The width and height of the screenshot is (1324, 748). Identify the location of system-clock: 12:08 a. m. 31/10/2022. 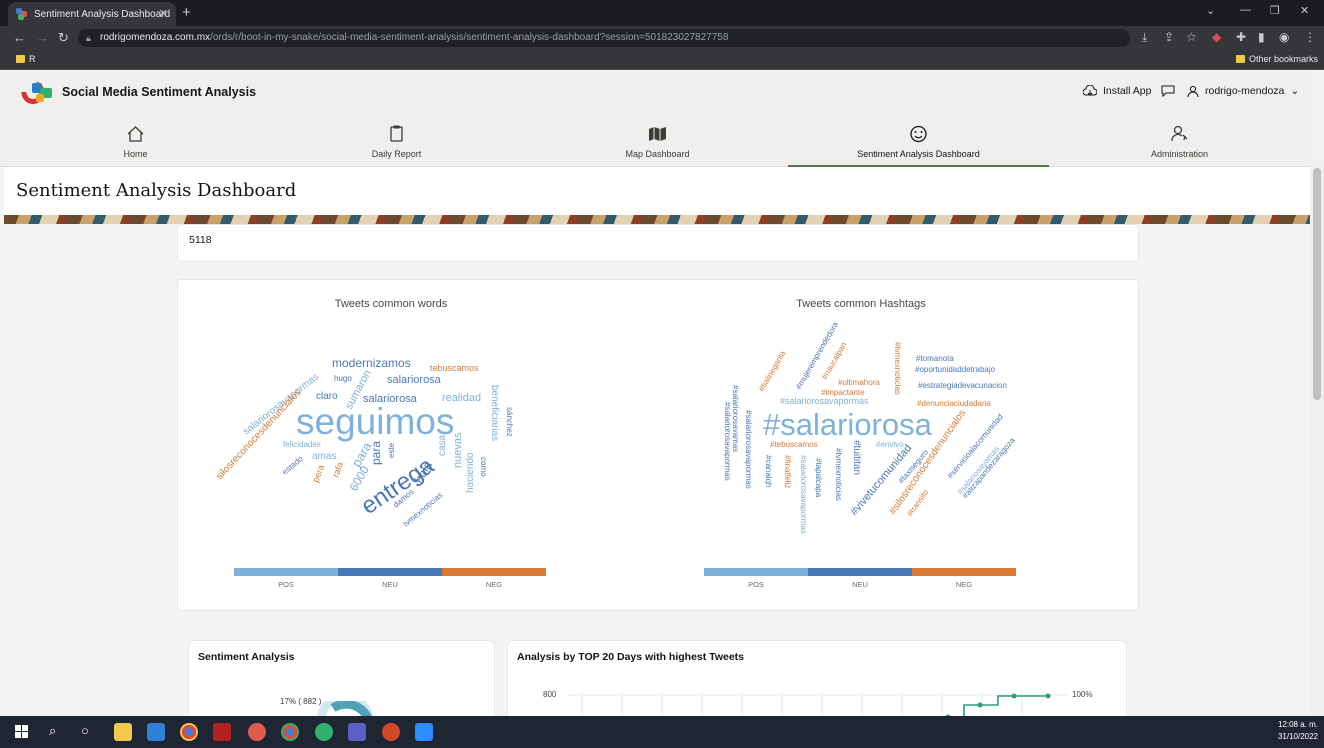
(1298, 731).